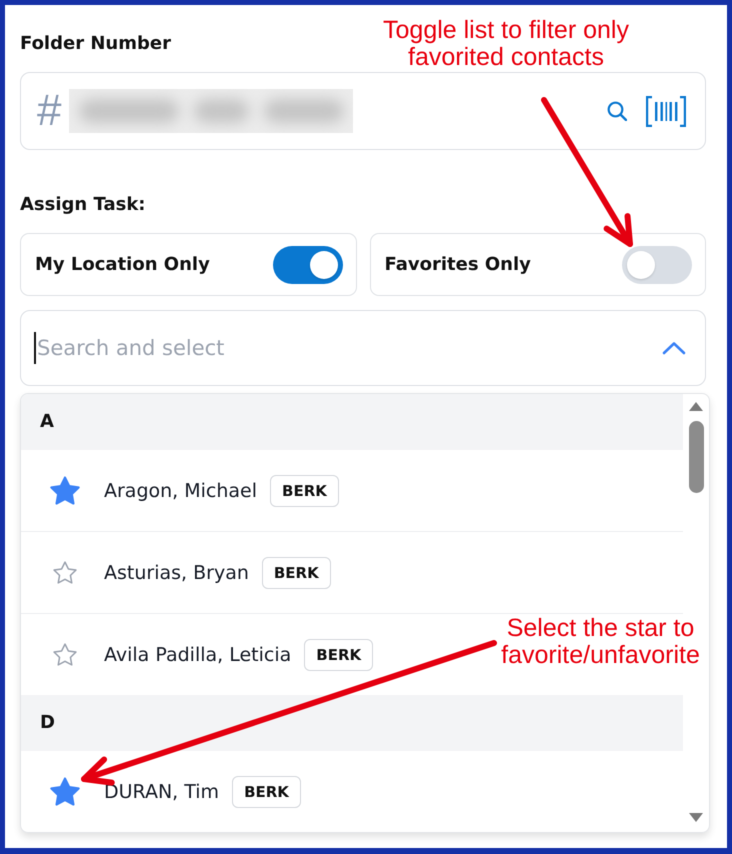  I want to click on annotation-text: Select the star to favorite/unfavorite, so click(600, 642).